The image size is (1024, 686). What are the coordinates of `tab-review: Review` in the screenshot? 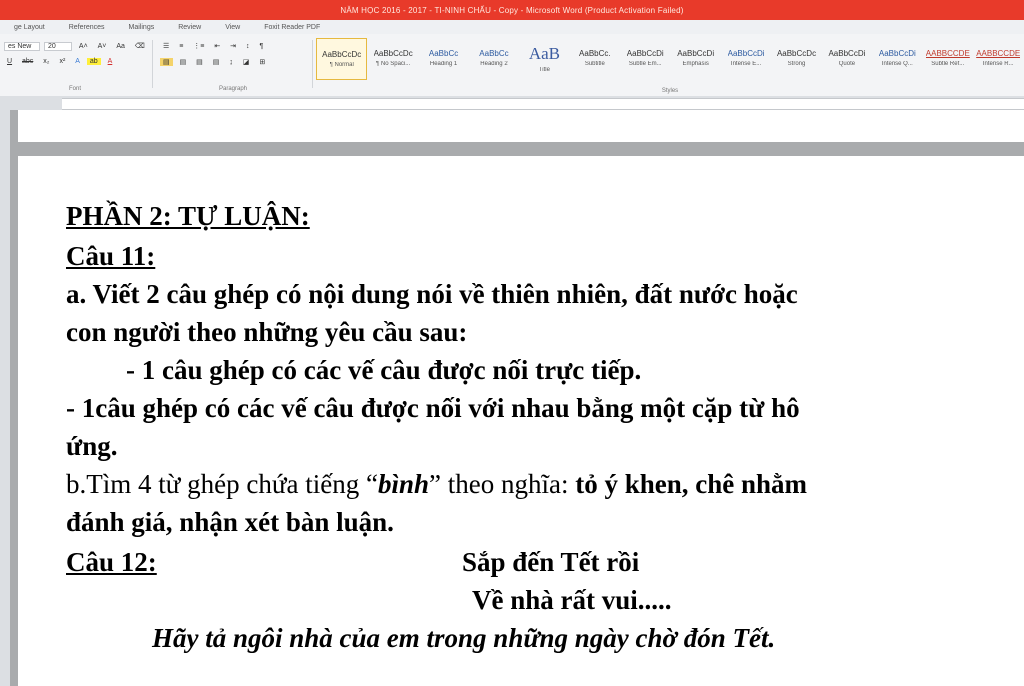 It's located at (189, 27).